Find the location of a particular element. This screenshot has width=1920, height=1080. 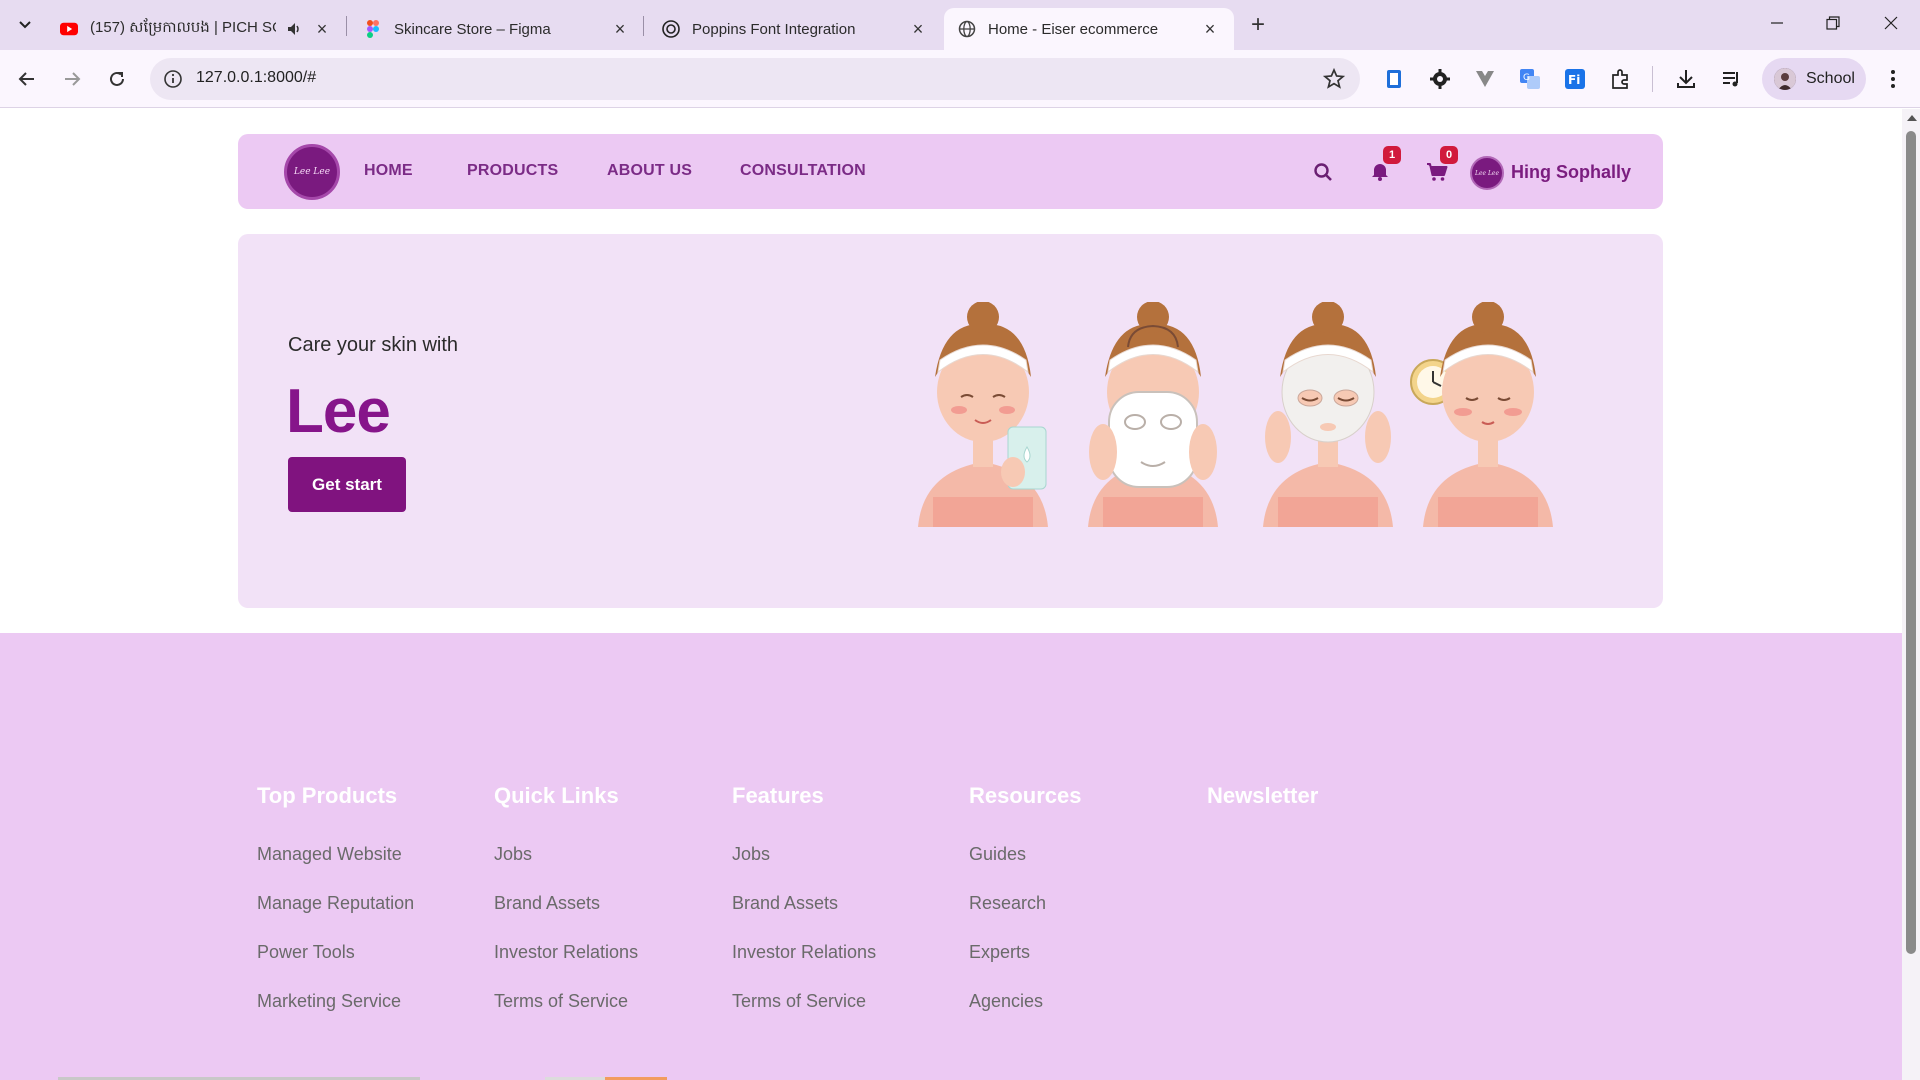

tab-title: Home - Eiser ecommerce is located at coordinates (1073, 29).